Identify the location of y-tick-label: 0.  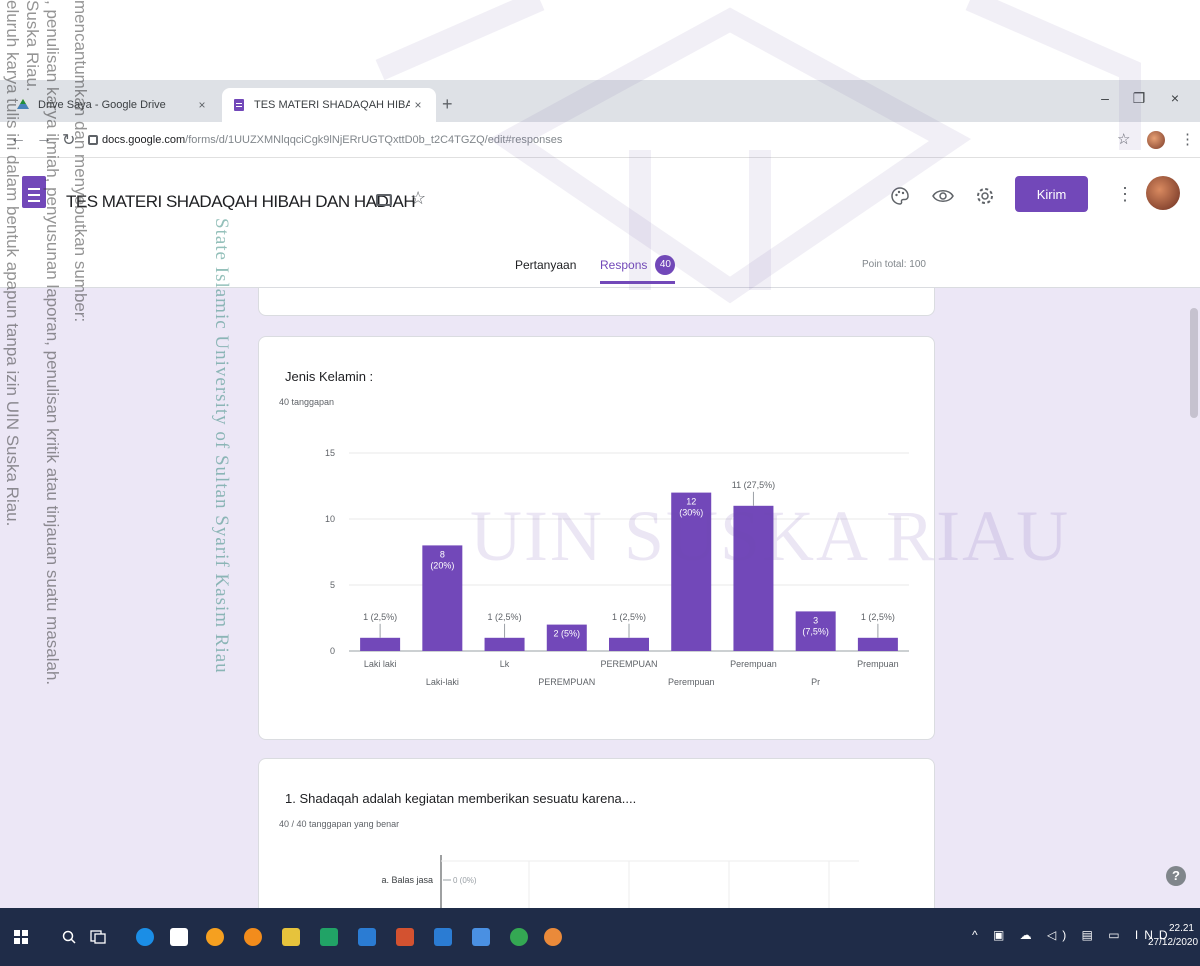
(332, 651).